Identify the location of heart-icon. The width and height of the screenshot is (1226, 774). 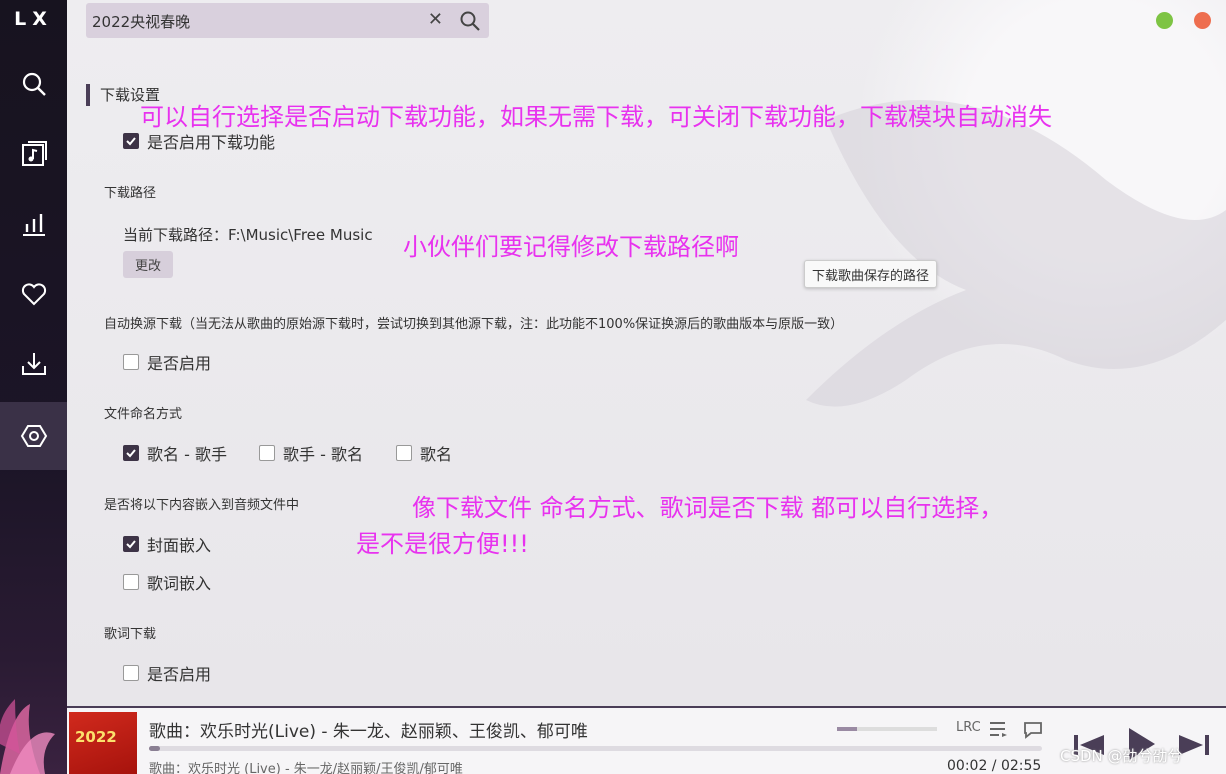
(33, 294).